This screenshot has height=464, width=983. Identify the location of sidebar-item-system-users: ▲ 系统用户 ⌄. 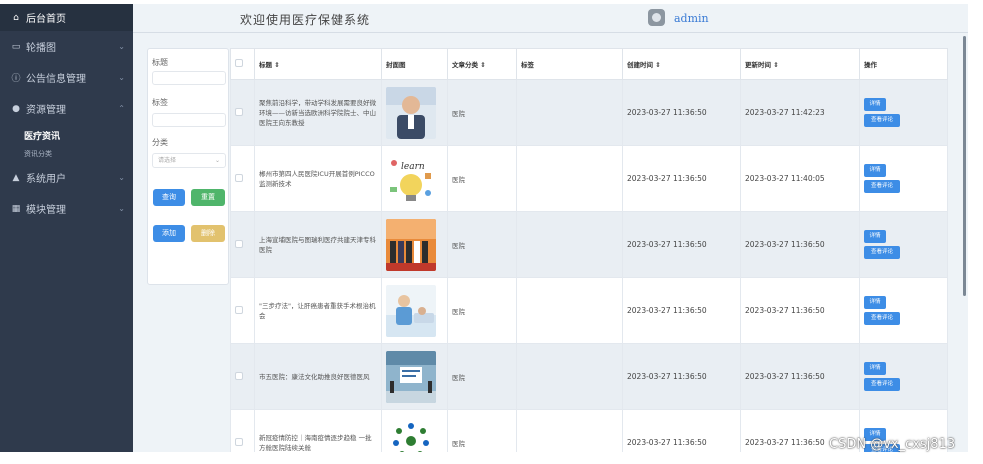
(66, 177).